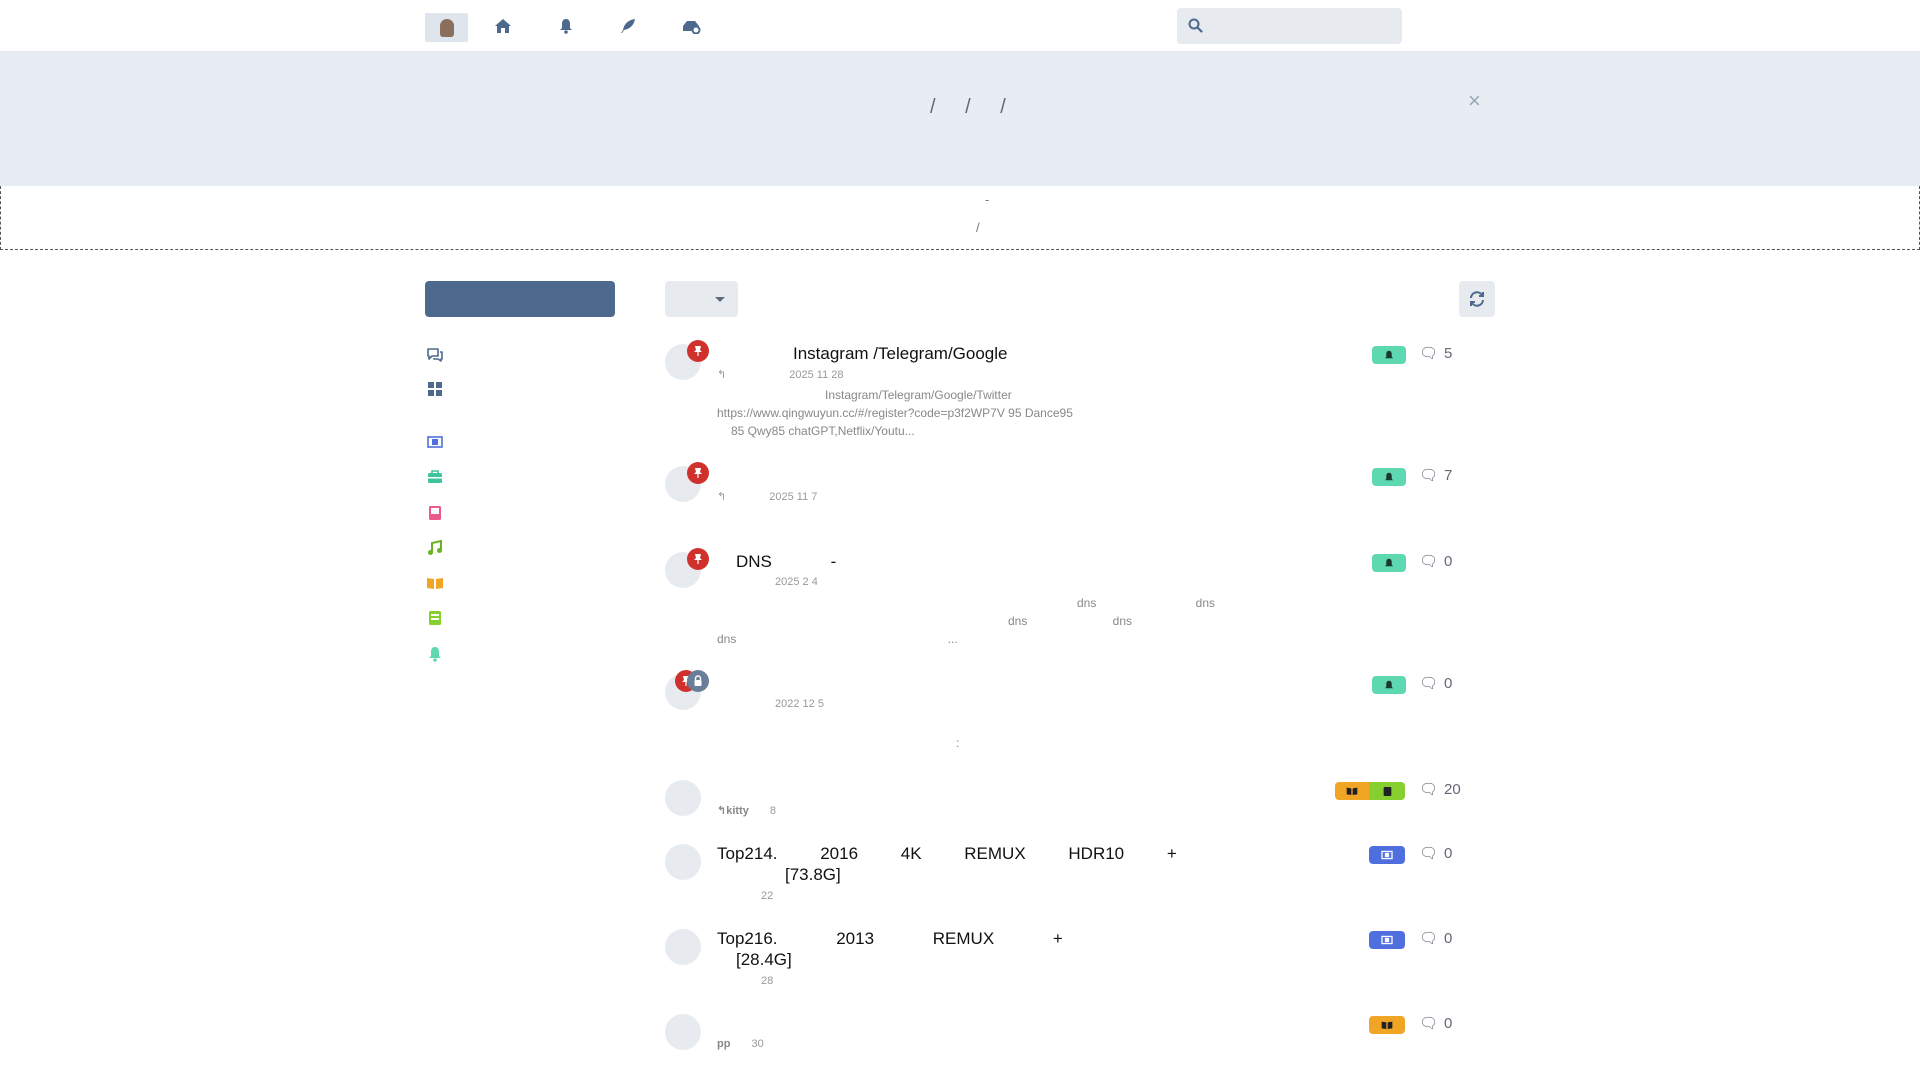 The width and height of the screenshot is (1920, 1080). What do you see at coordinates (520, 299) in the screenshot?
I see `start-discussion-button` at bounding box center [520, 299].